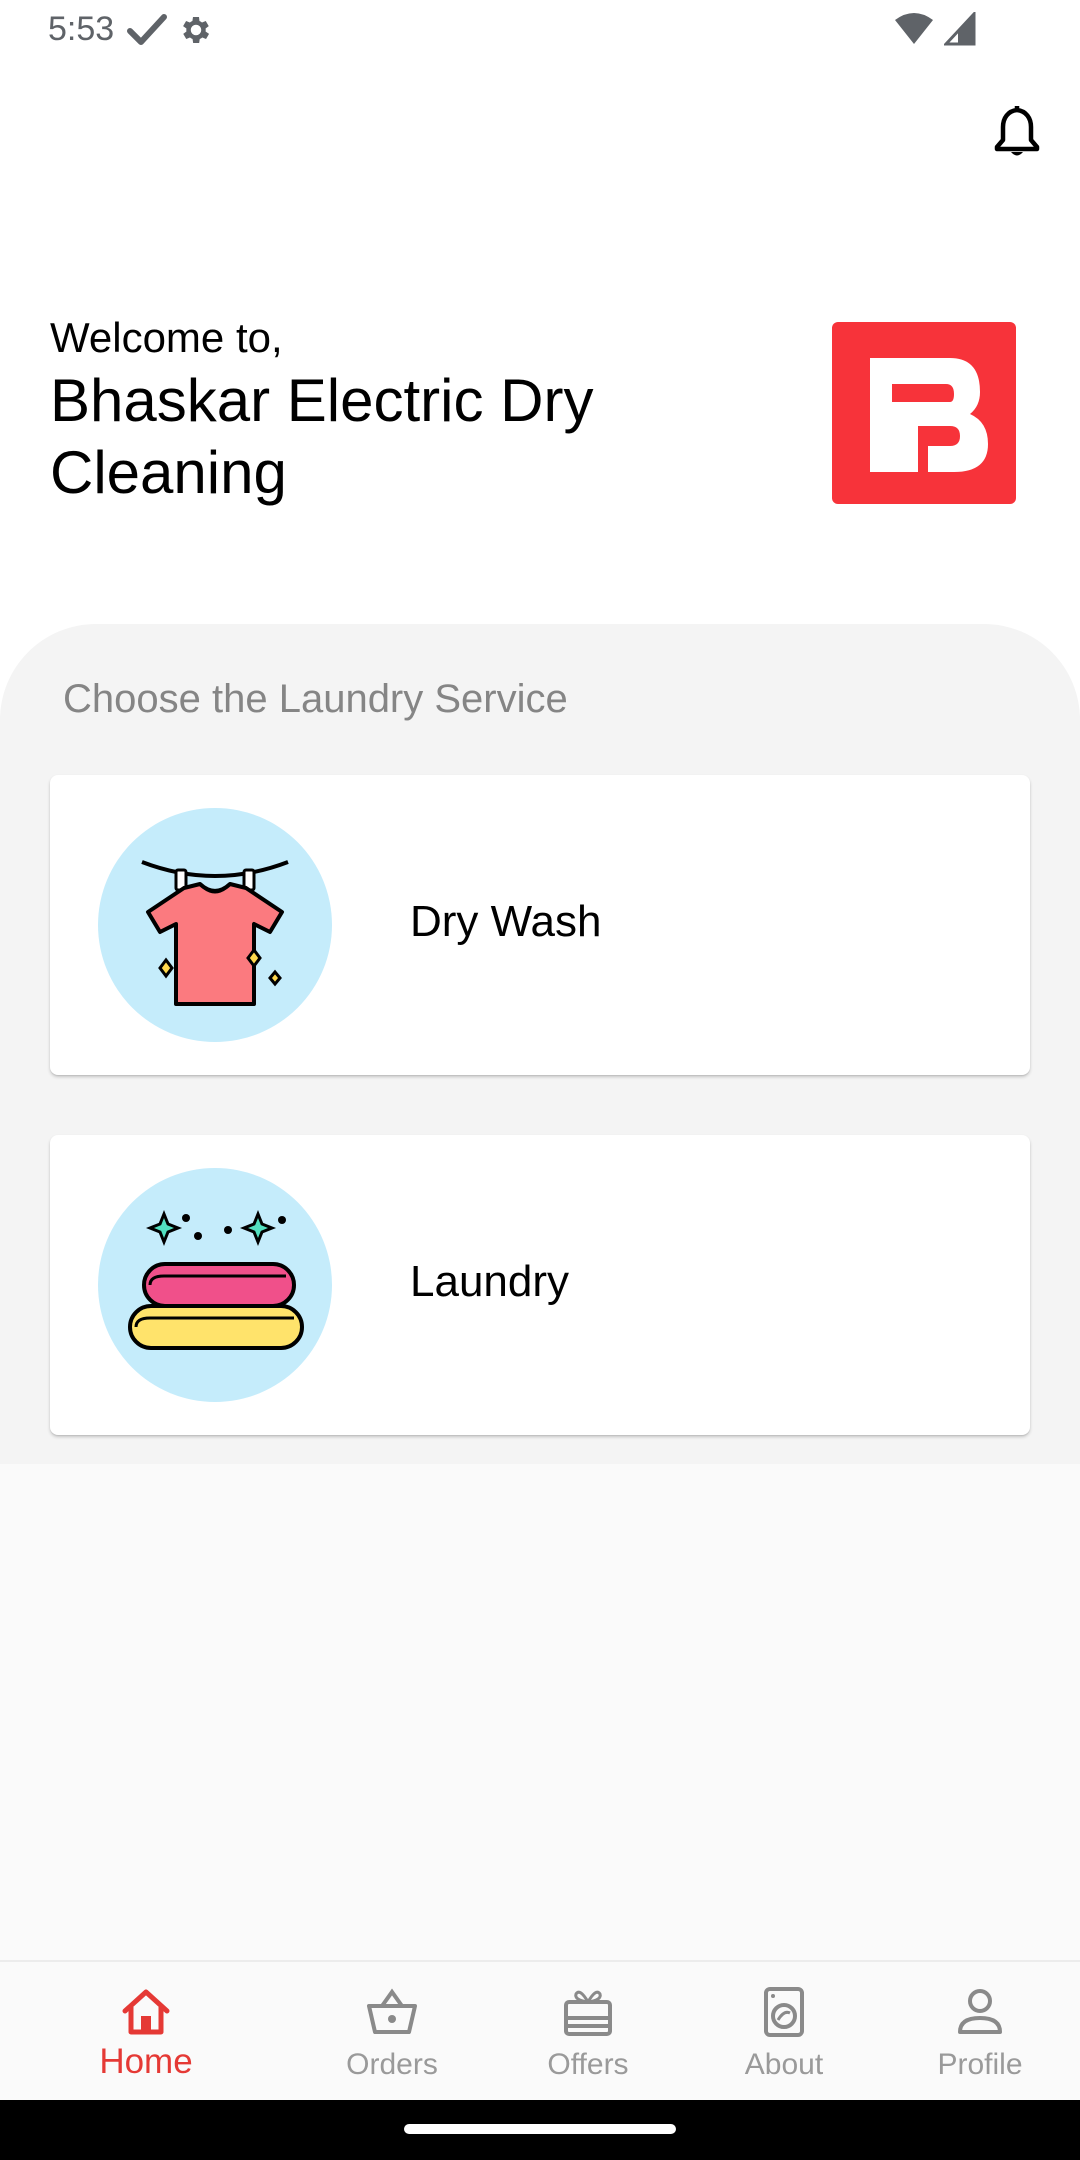  I want to click on service-label-dry-wash: Dry Wash, so click(506, 921).